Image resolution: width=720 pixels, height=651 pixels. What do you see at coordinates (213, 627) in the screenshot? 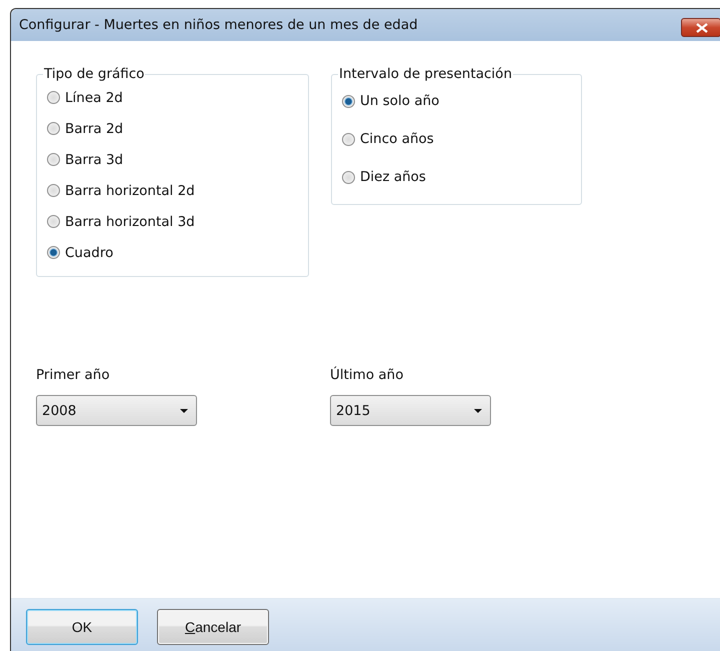
I see `dialog-button: Cancelar` at bounding box center [213, 627].